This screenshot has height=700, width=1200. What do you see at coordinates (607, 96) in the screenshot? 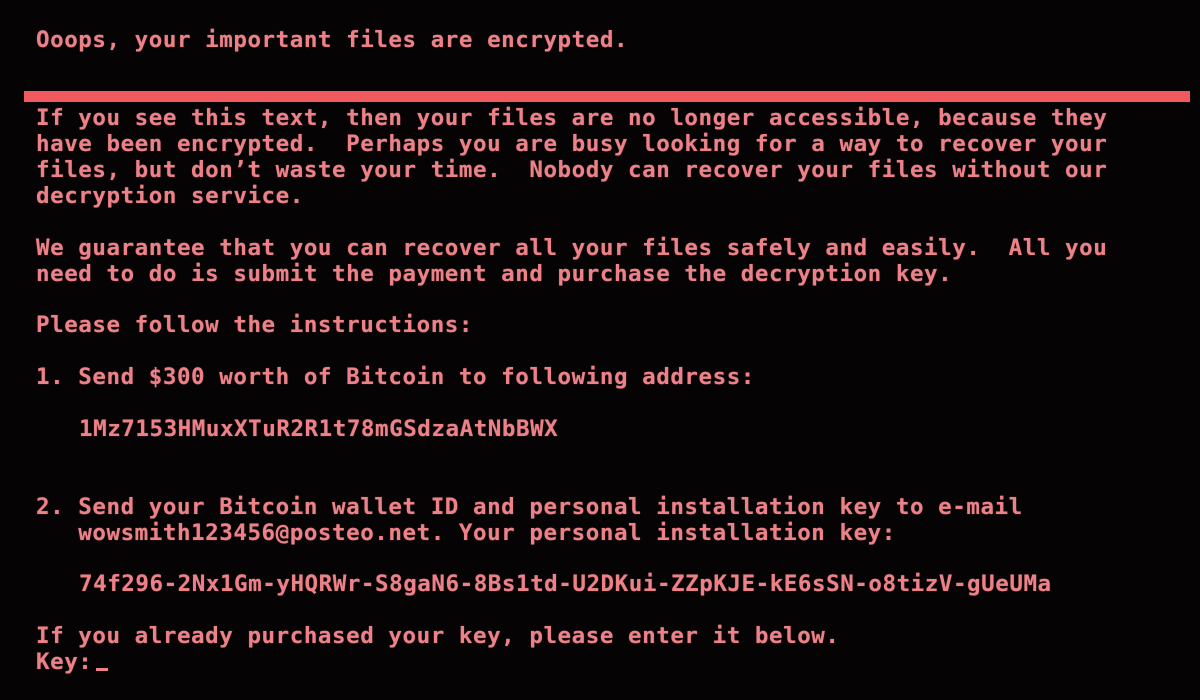
I see `divider-bar` at bounding box center [607, 96].